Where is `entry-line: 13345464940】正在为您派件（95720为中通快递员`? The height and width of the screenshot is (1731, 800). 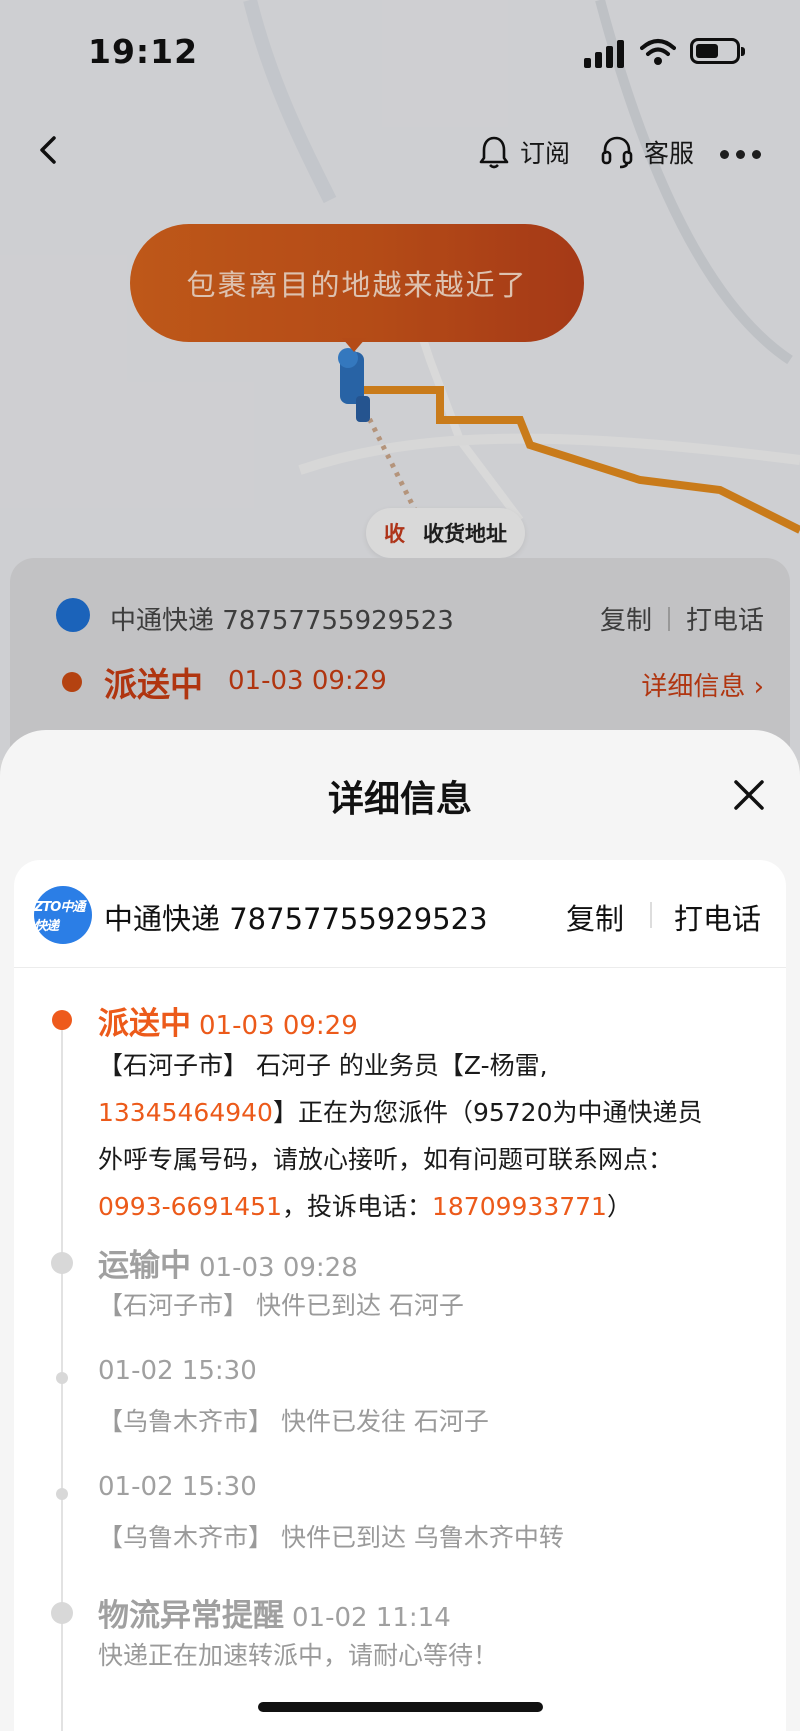
entry-line: 13345464940】正在为您派件（95720为中通快递员 is located at coordinates (433, 1112).